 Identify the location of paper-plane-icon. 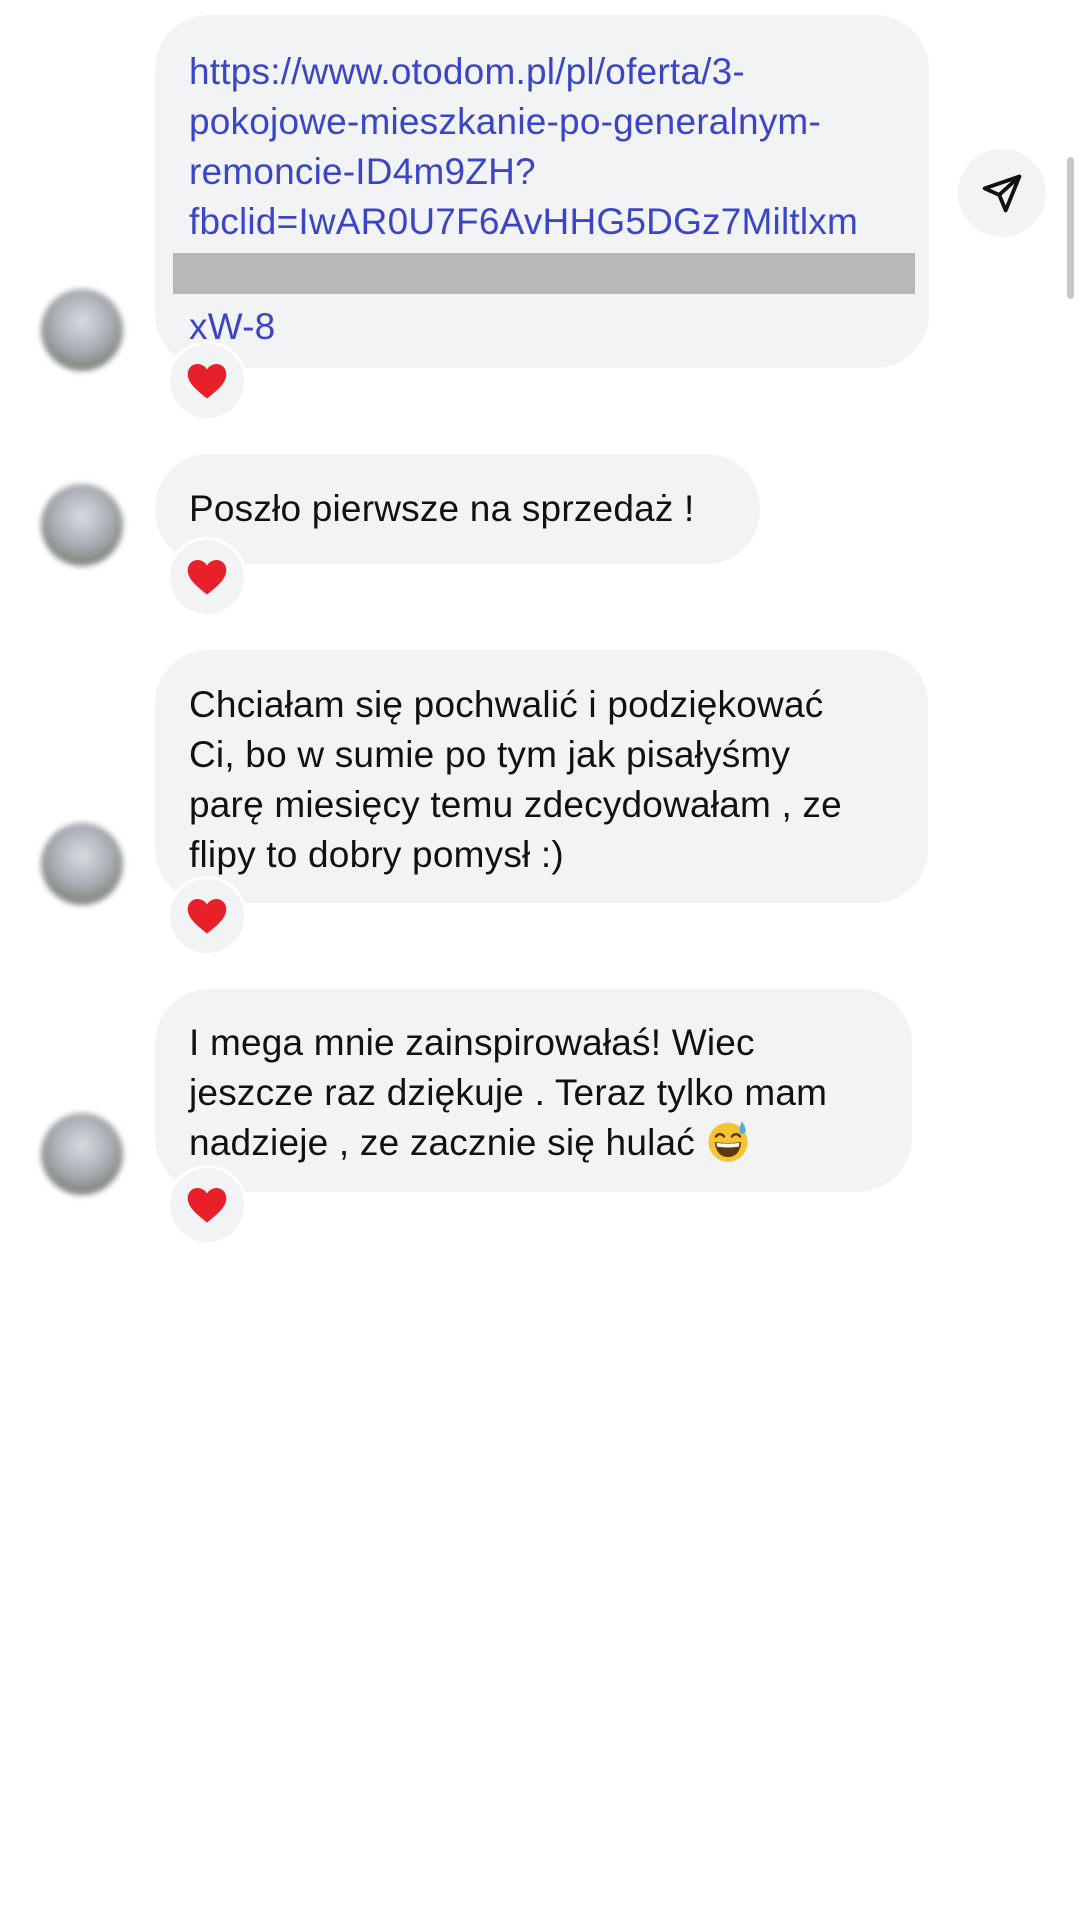
(1002, 193).